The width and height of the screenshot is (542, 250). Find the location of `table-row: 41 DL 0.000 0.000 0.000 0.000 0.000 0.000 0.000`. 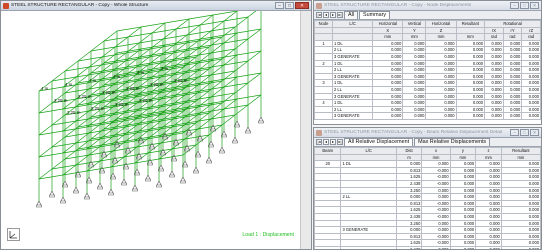

table-row: 41 DL 0.000 0.000 0.000 0.000 0.000 0.000 0.000 is located at coordinates (427, 103).